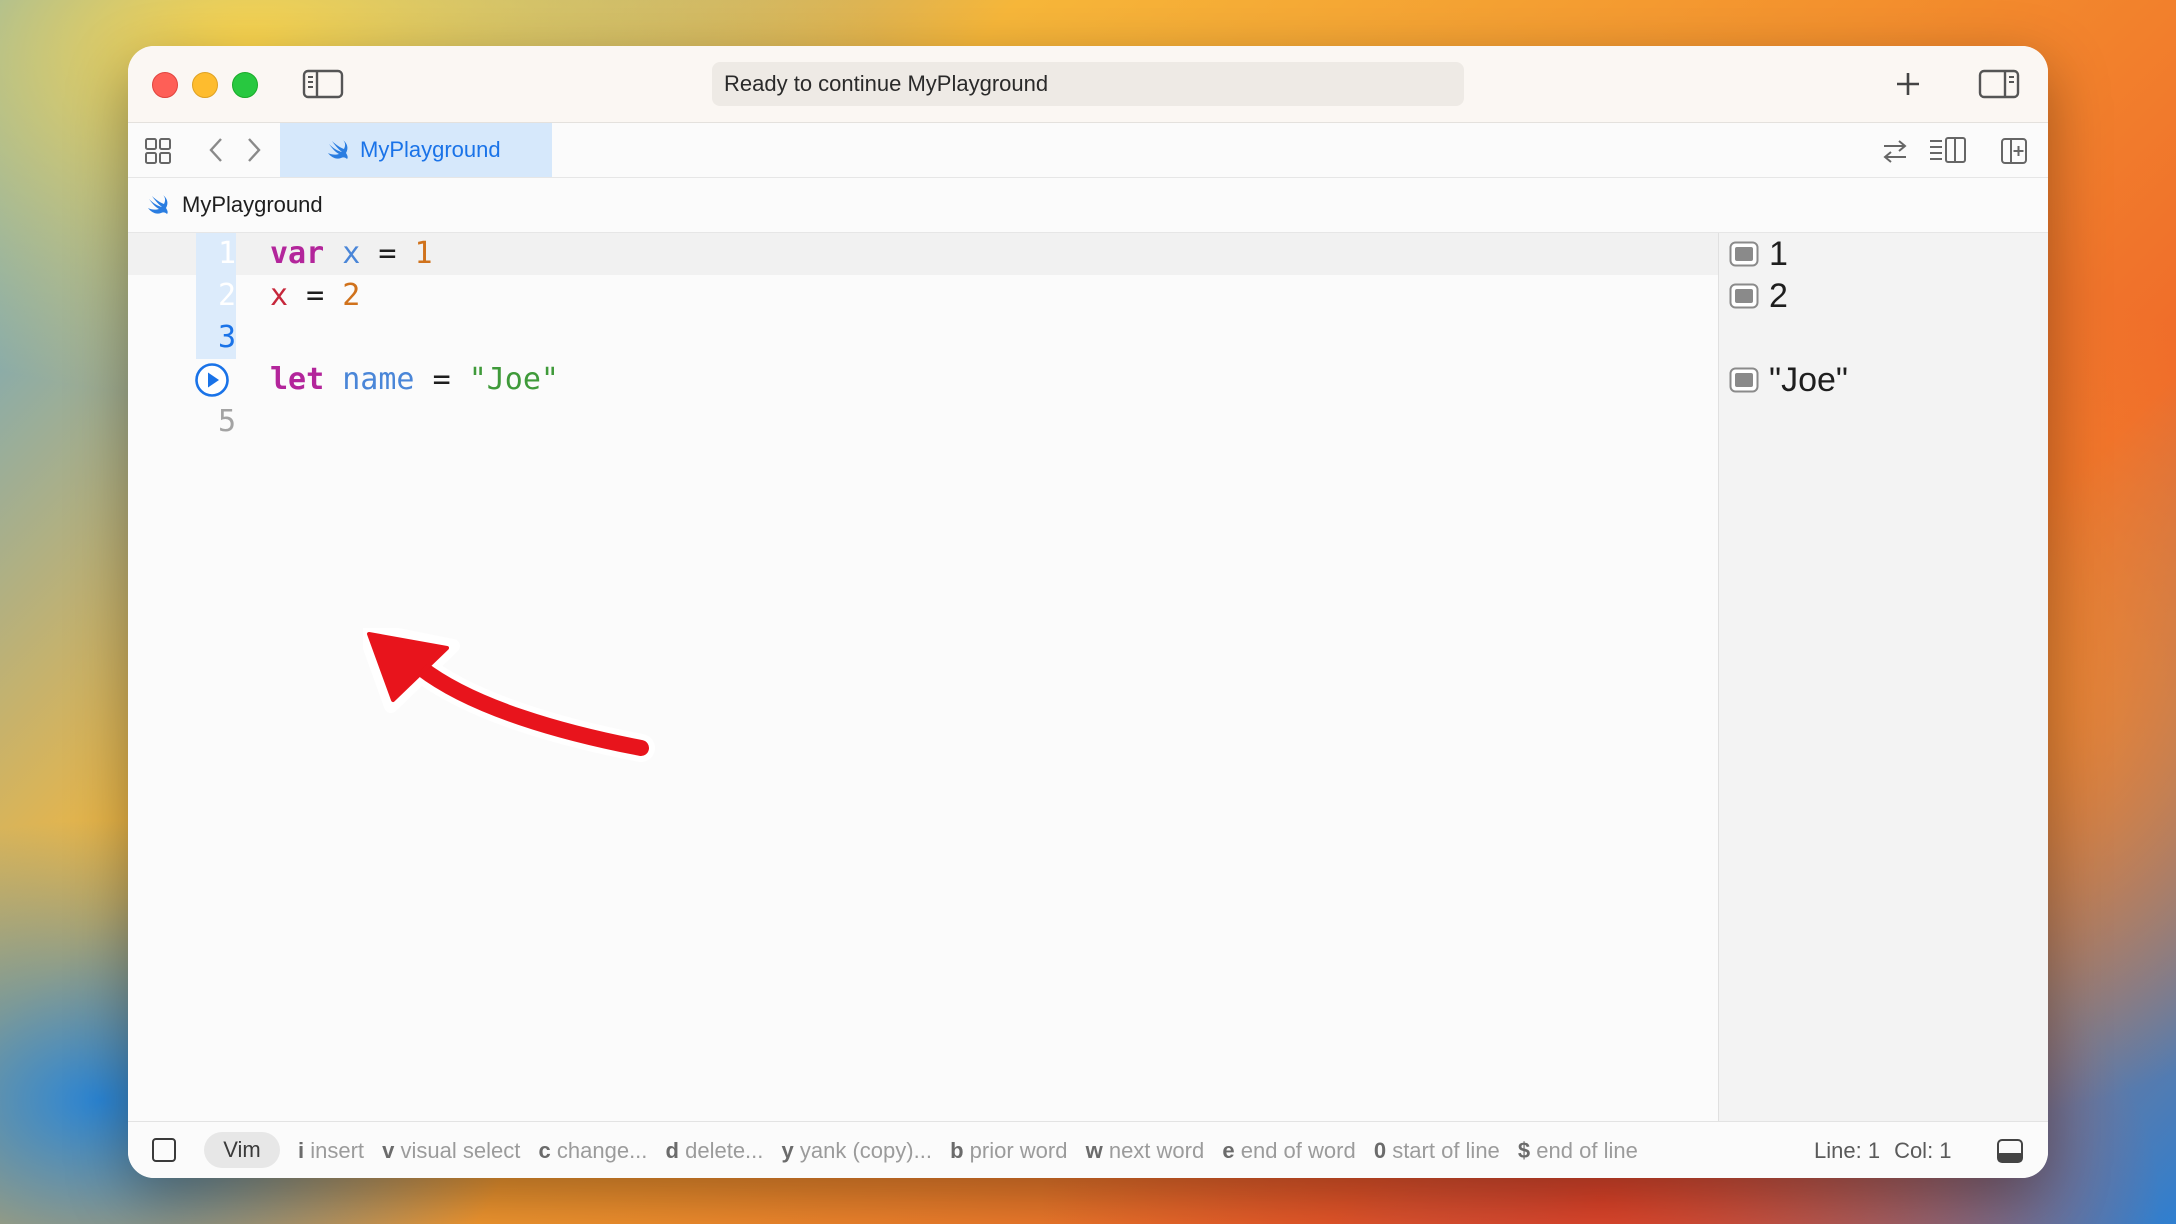 The height and width of the screenshot is (1224, 2176). What do you see at coordinates (226, 421) in the screenshot?
I see `line-number: 5` at bounding box center [226, 421].